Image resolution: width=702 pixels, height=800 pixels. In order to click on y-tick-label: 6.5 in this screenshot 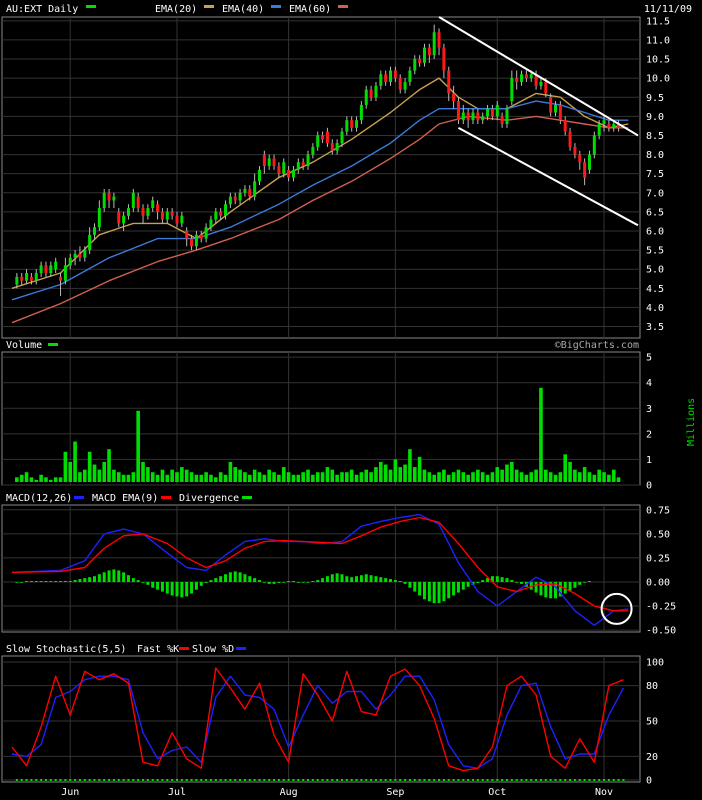, I will do `click(655, 212)`.